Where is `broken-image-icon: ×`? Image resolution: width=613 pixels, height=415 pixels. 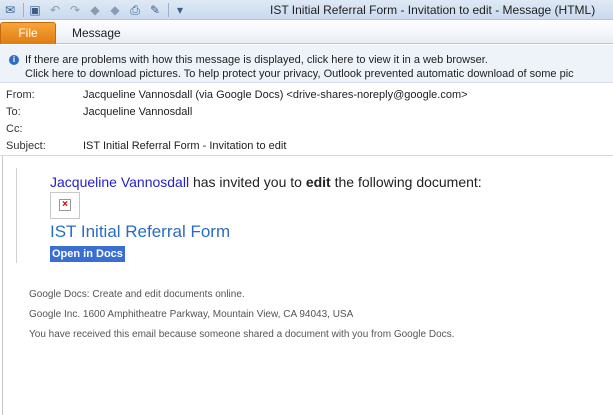 broken-image-icon: × is located at coordinates (65, 205).